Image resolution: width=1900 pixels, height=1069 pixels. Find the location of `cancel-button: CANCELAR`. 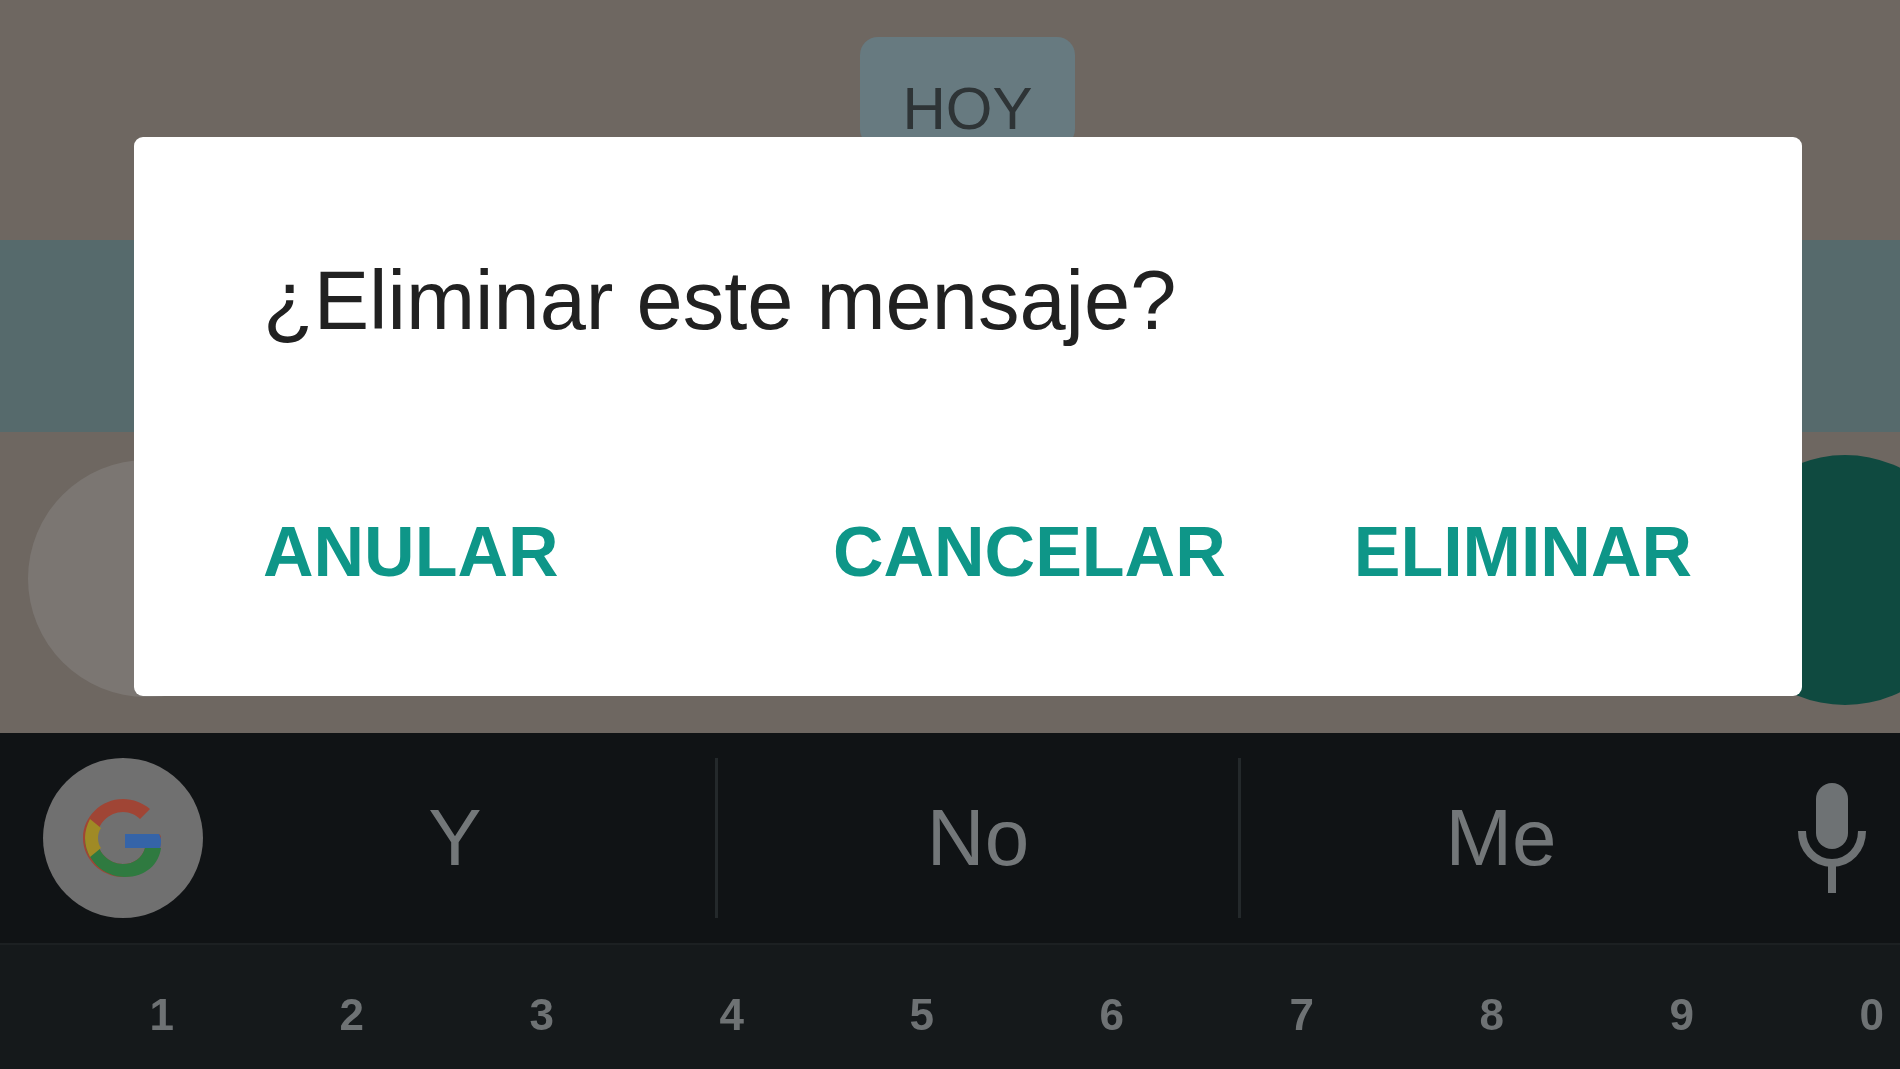

cancel-button: CANCELAR is located at coordinates (1029, 553).